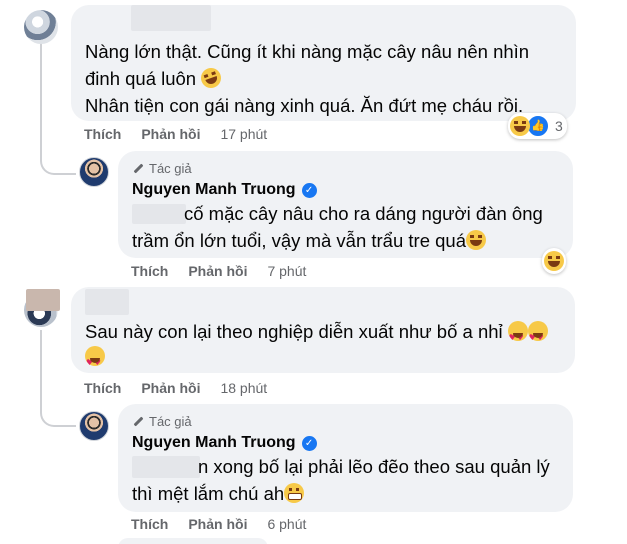  I want to click on comment-actions: Thích Phản hồi 18 phút, so click(175, 388).